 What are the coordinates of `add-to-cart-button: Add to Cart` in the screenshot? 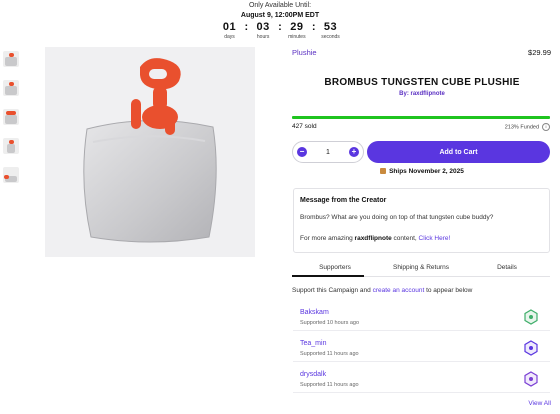 It's located at (458, 152).